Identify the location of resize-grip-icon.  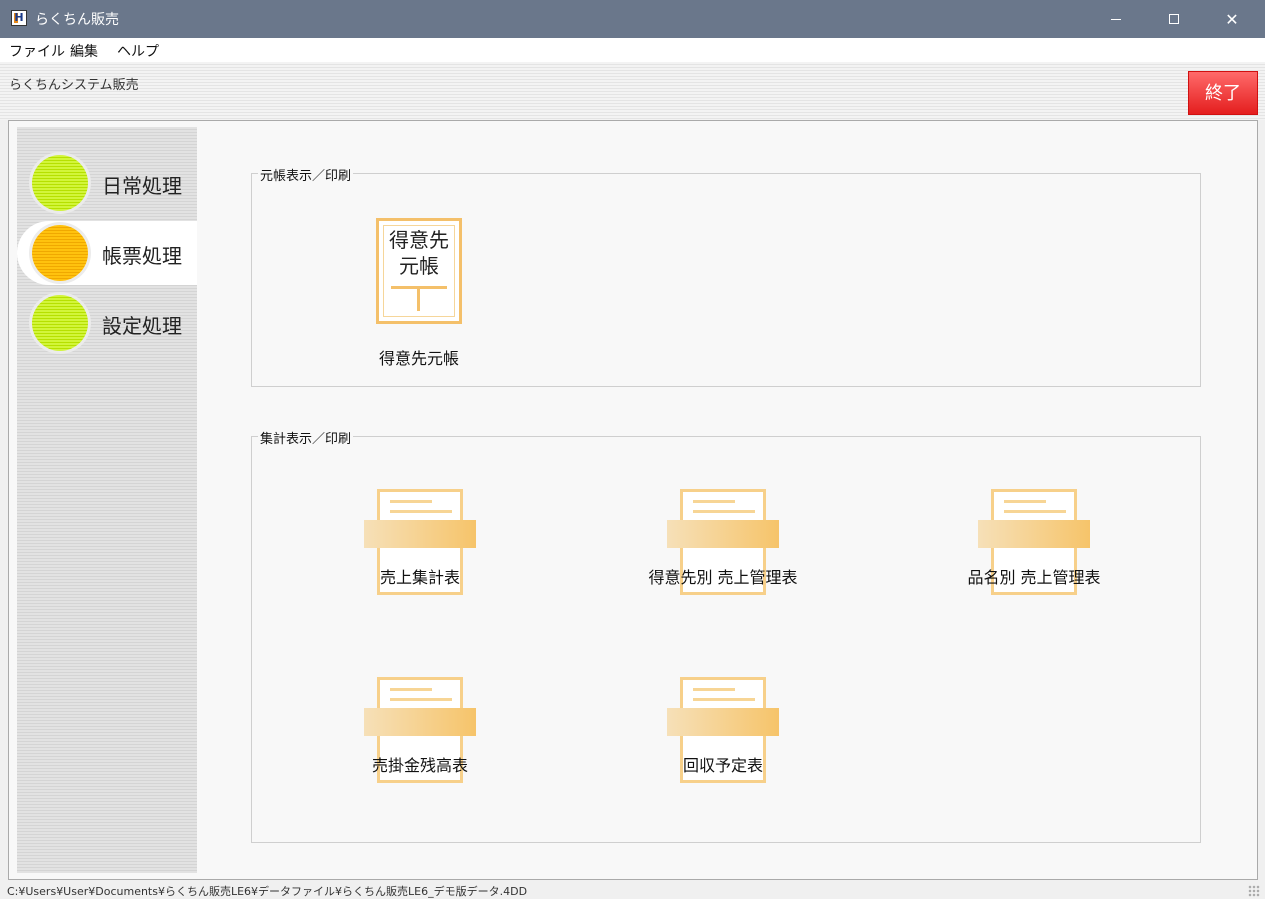
(1254, 891).